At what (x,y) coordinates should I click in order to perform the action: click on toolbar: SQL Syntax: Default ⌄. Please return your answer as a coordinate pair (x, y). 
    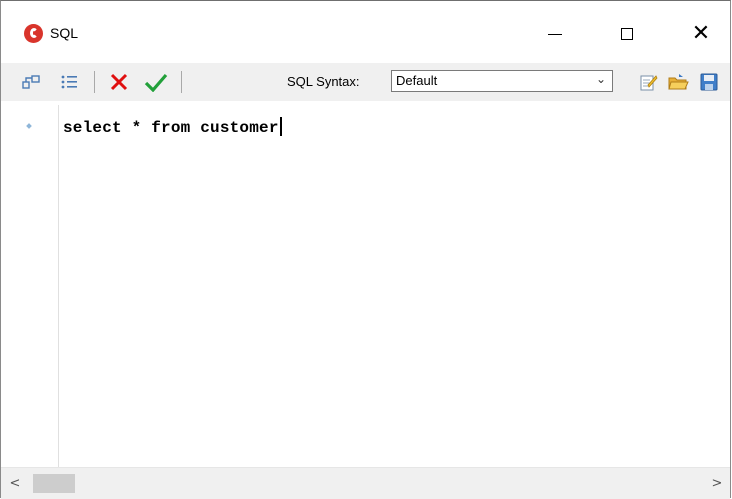
    Looking at the image, I should click on (365, 82).